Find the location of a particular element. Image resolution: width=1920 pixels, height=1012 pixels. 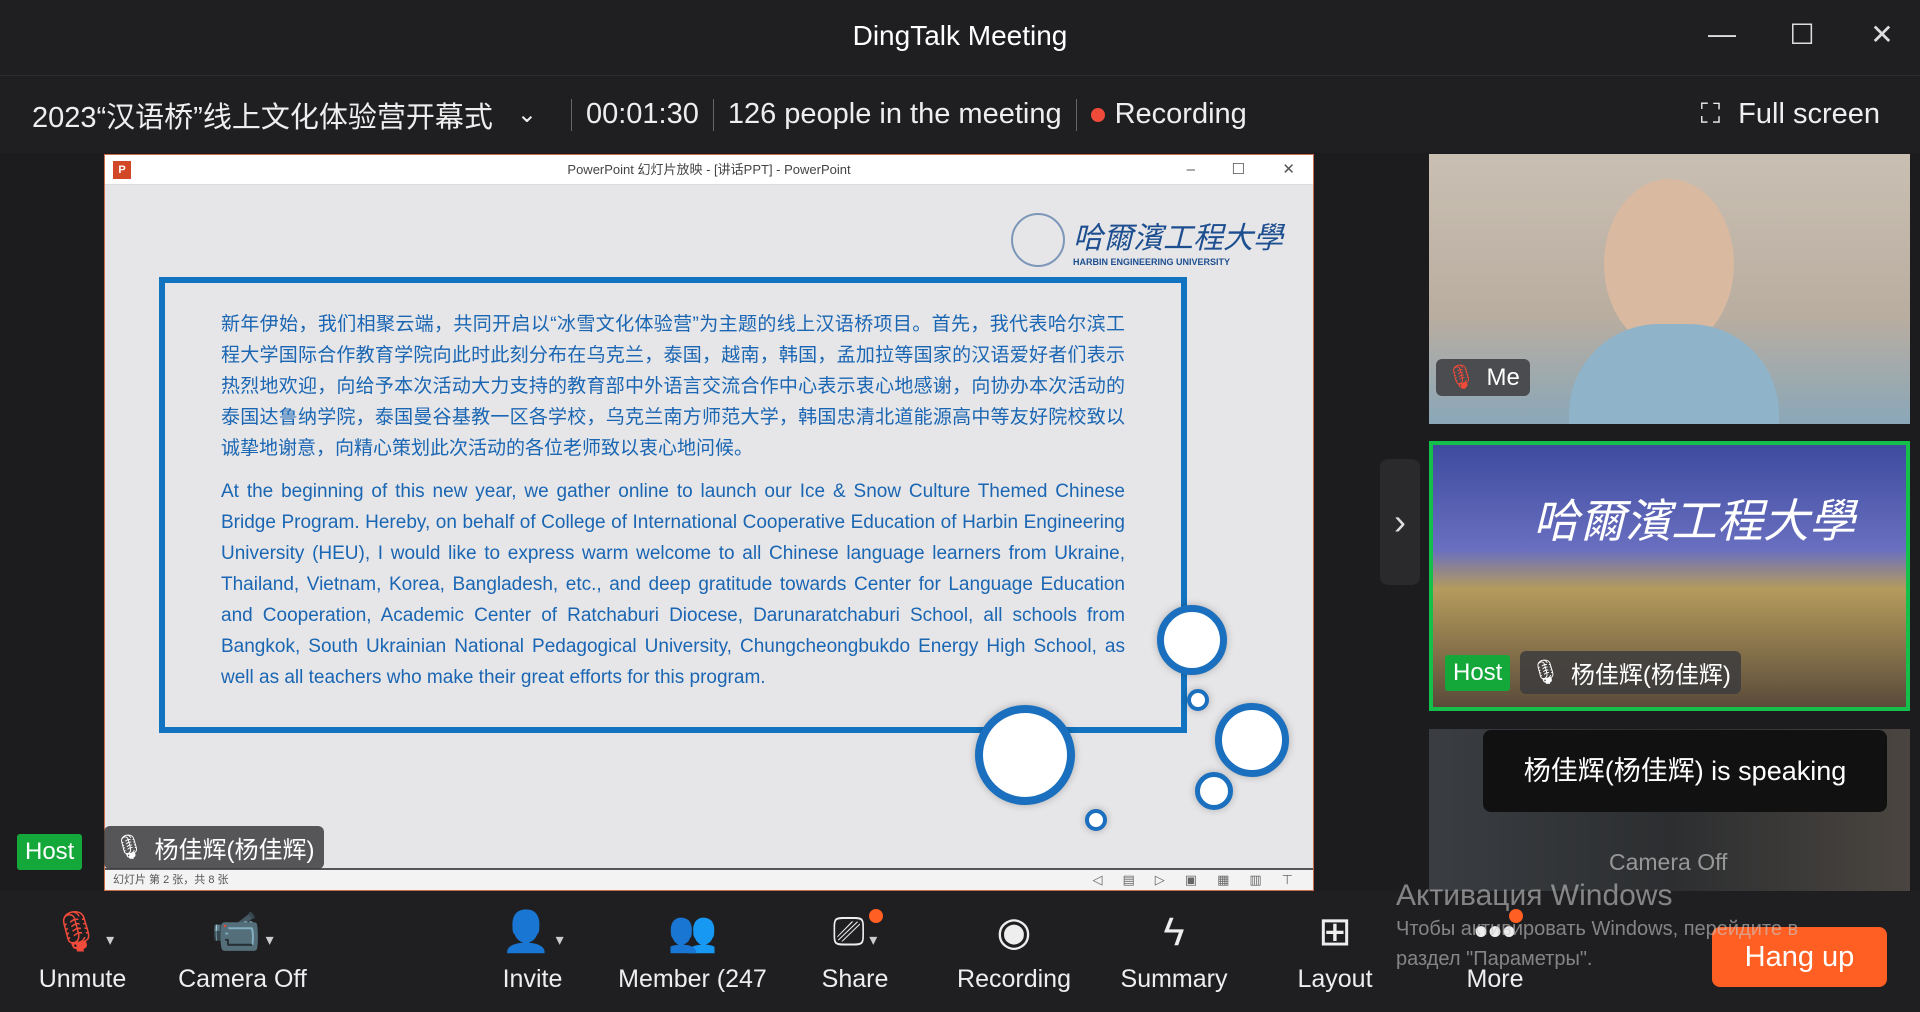

sorter-view-icon: ▦ is located at coordinates (1223, 880).